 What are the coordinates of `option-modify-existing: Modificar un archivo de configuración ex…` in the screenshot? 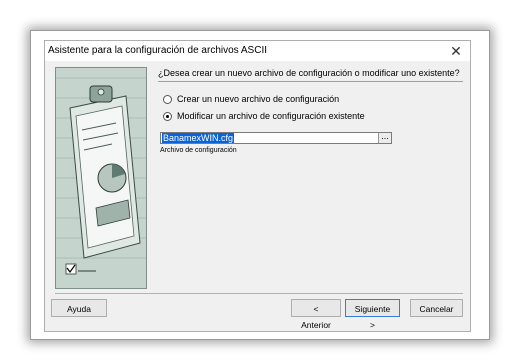 It's located at (264, 116).